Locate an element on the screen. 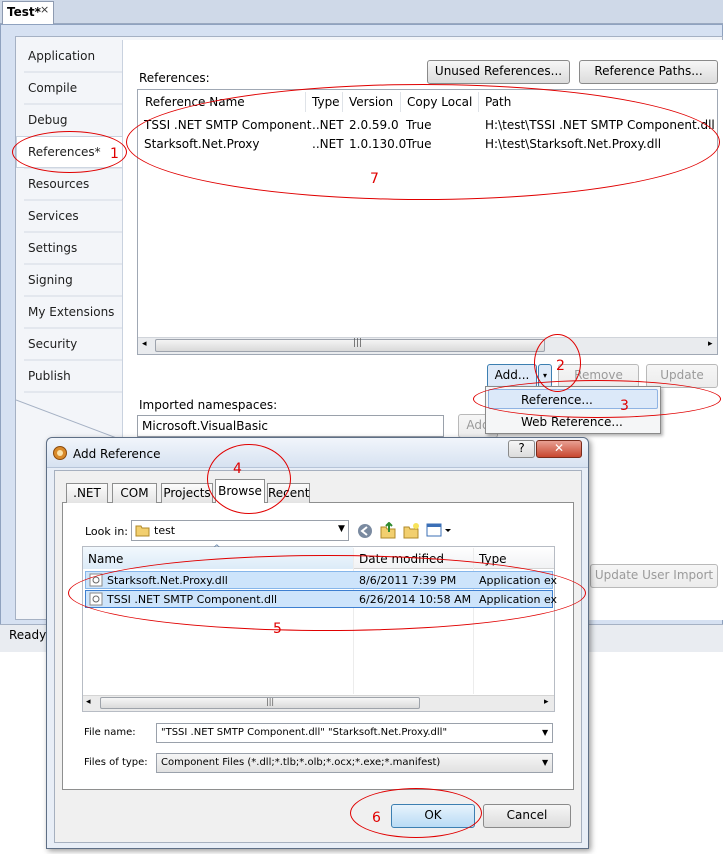 This screenshot has height=854, width=723. help-button: ? is located at coordinates (521, 449).